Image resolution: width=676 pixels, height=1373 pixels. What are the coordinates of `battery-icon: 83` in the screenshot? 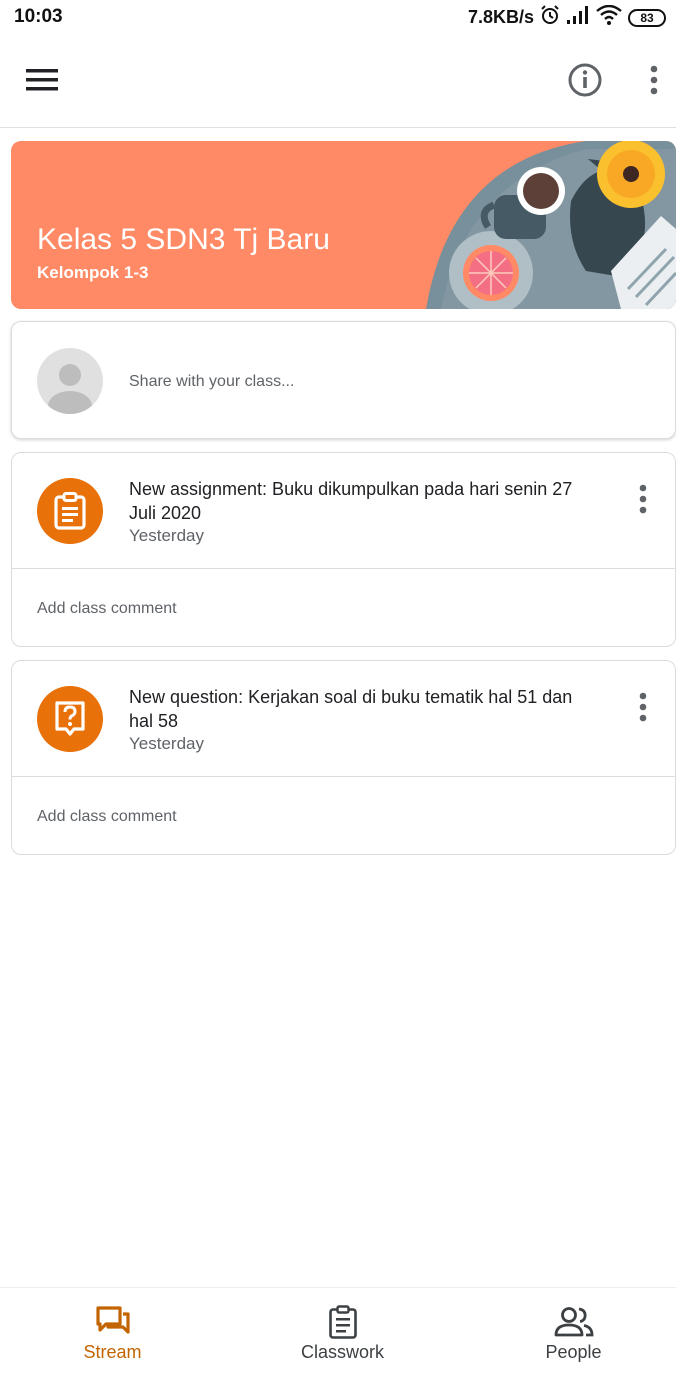 It's located at (647, 17).